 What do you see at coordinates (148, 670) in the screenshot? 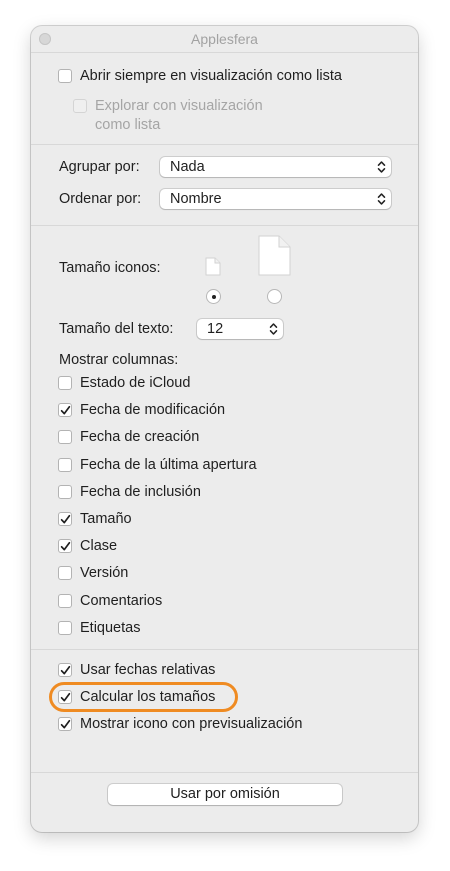
I see `display-option-label: Usar fechas relativas` at bounding box center [148, 670].